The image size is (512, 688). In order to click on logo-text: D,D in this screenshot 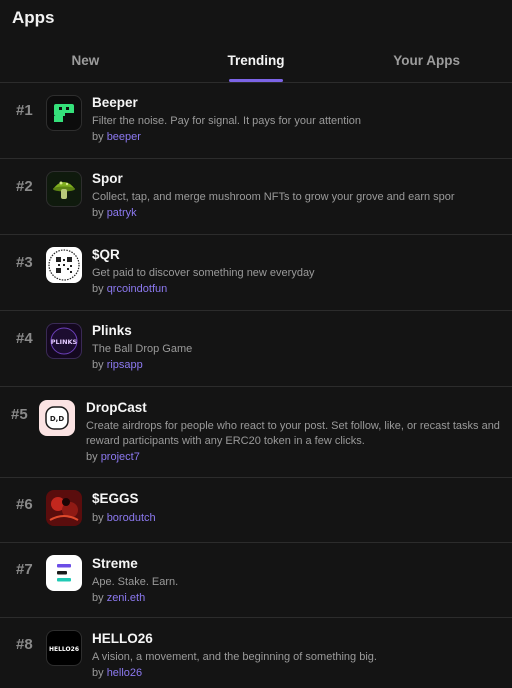, I will do `click(57, 419)`.